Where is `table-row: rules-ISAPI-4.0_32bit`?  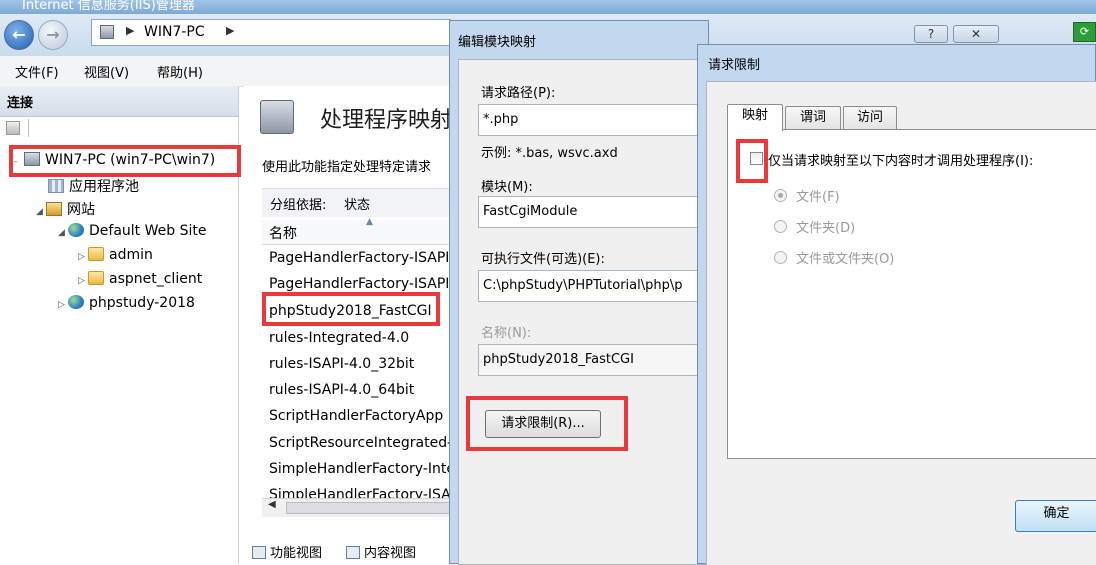
table-row: rules-ISAPI-4.0_32bit is located at coordinates (341, 364).